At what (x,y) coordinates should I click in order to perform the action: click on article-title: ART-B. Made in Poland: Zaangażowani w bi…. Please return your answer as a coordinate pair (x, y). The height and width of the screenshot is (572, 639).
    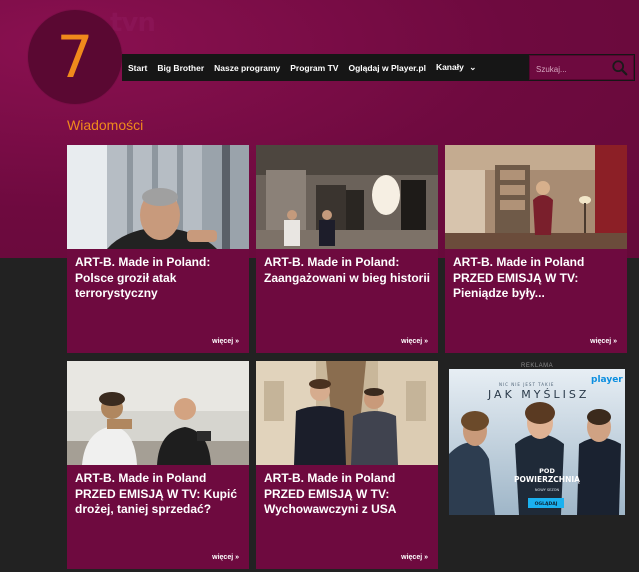
    Looking at the image, I should click on (348, 270).